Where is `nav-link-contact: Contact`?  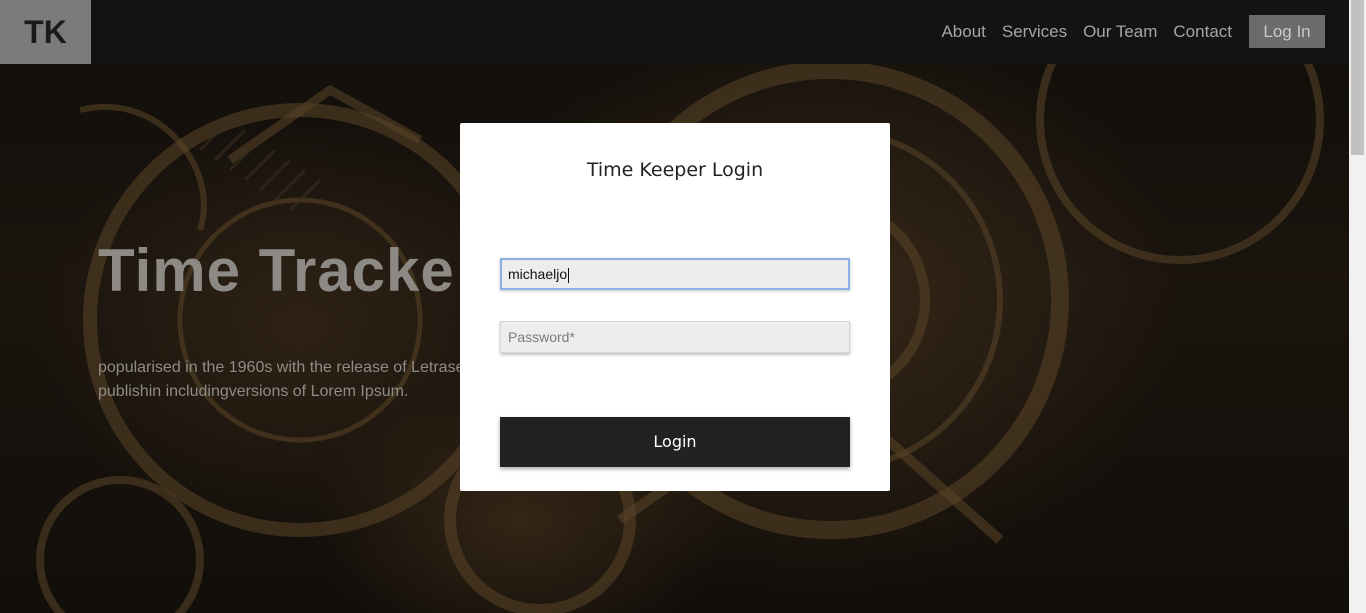
nav-link-contact: Contact is located at coordinates (1202, 31).